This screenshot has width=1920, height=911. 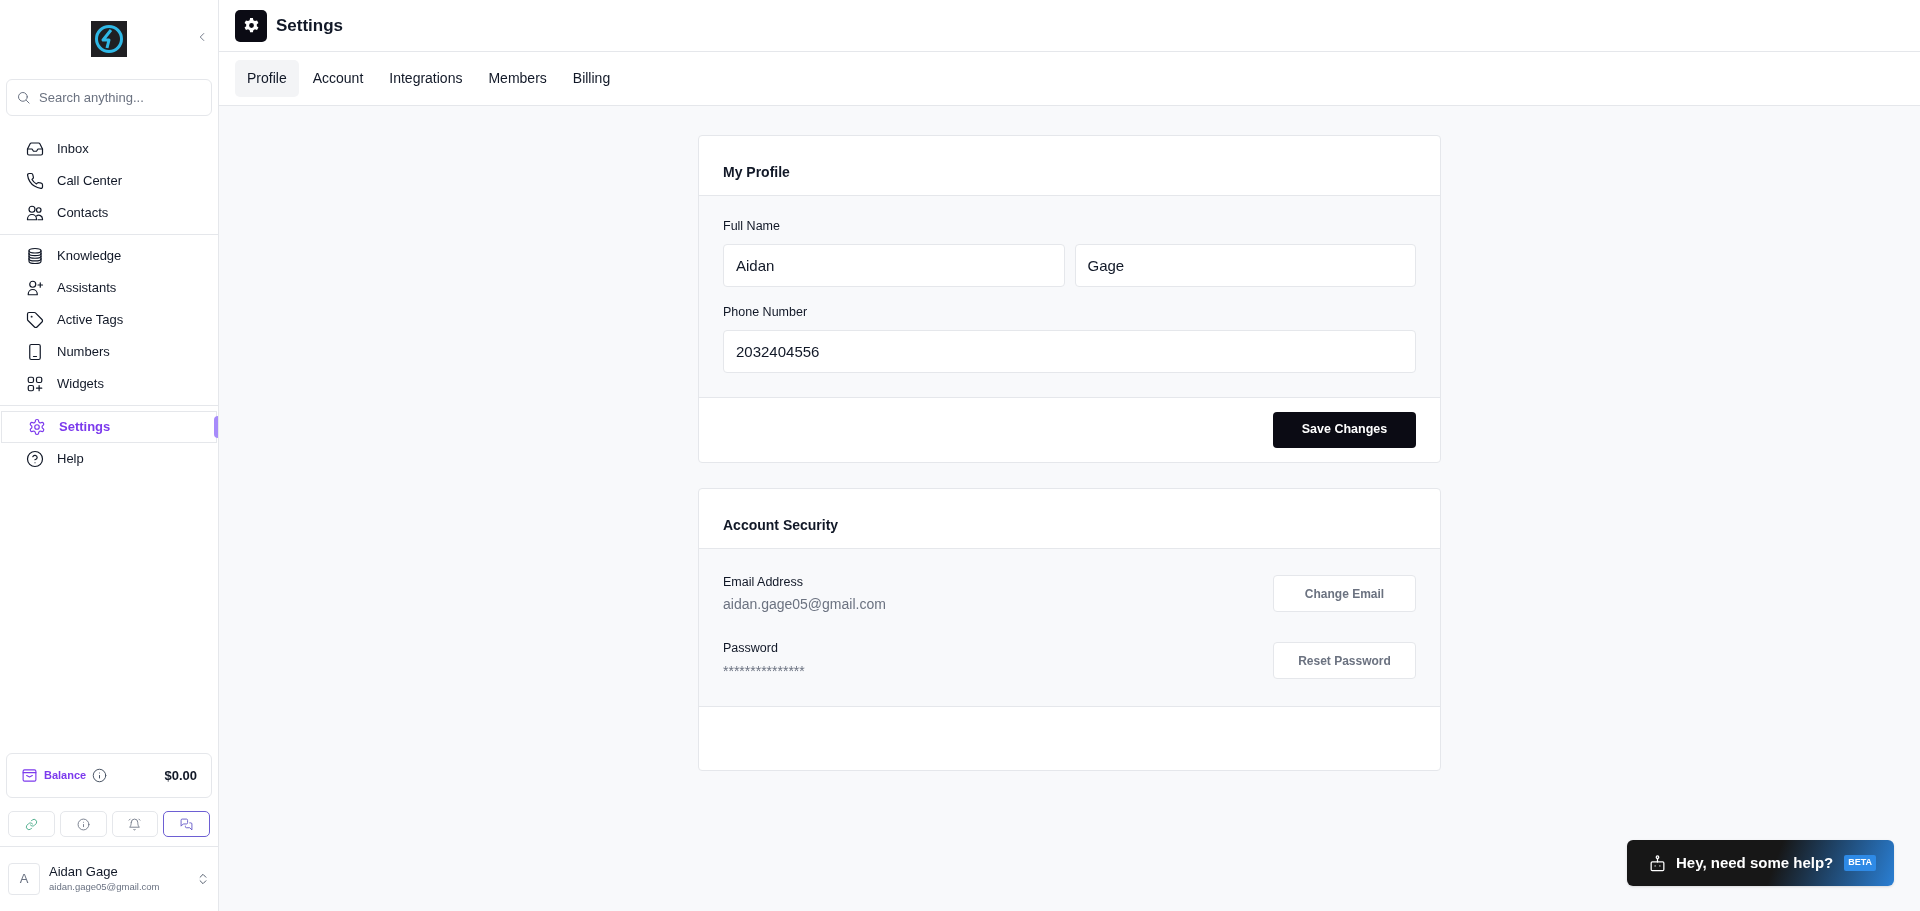 What do you see at coordinates (24, 879) in the screenshot?
I see `avatar: A` at bounding box center [24, 879].